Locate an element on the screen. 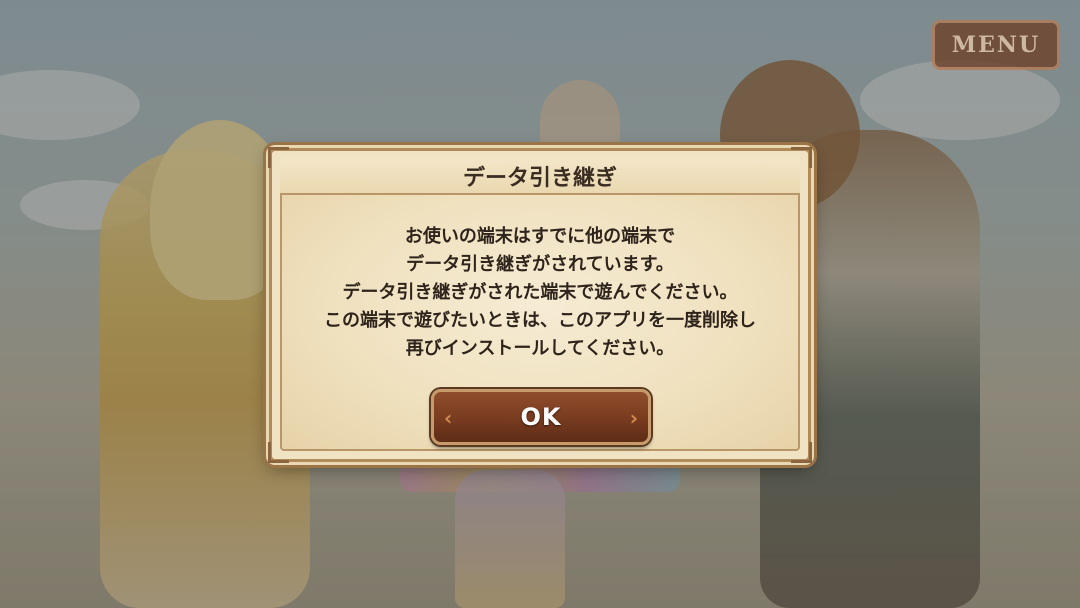  ok-button-label: OK is located at coordinates (541, 417).